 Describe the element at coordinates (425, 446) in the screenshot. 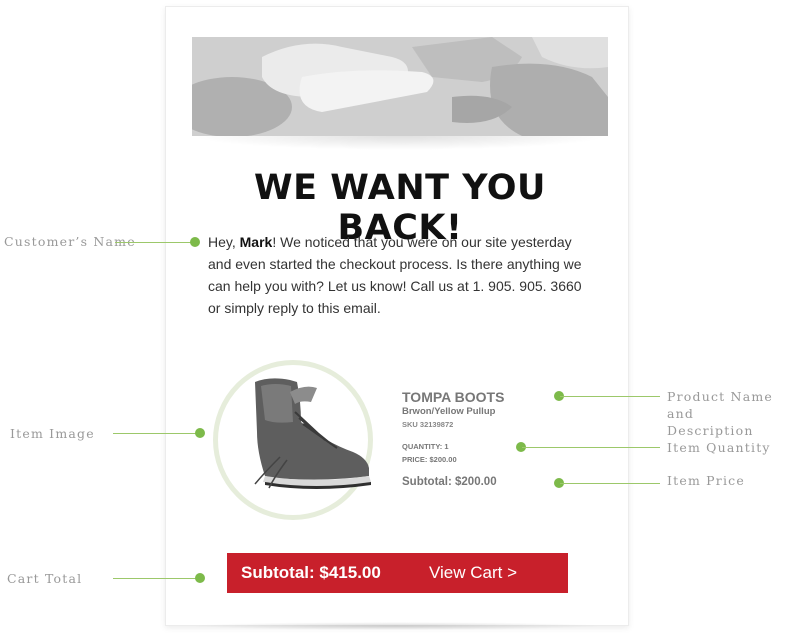

I see `product-quantity: QUANTITY: 1` at that location.